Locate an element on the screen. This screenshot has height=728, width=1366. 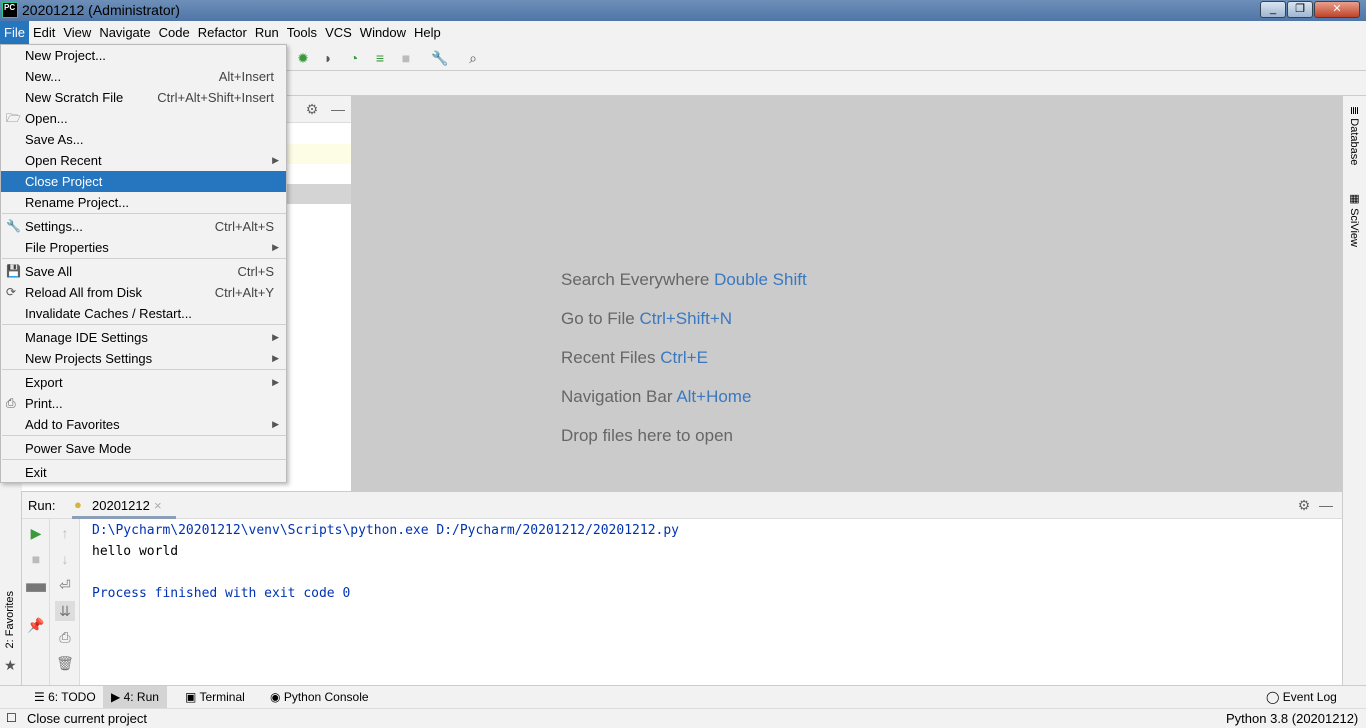
menu-item-save-all: 💾 Save All Ctrl+S is located at coordinates (143, 271).